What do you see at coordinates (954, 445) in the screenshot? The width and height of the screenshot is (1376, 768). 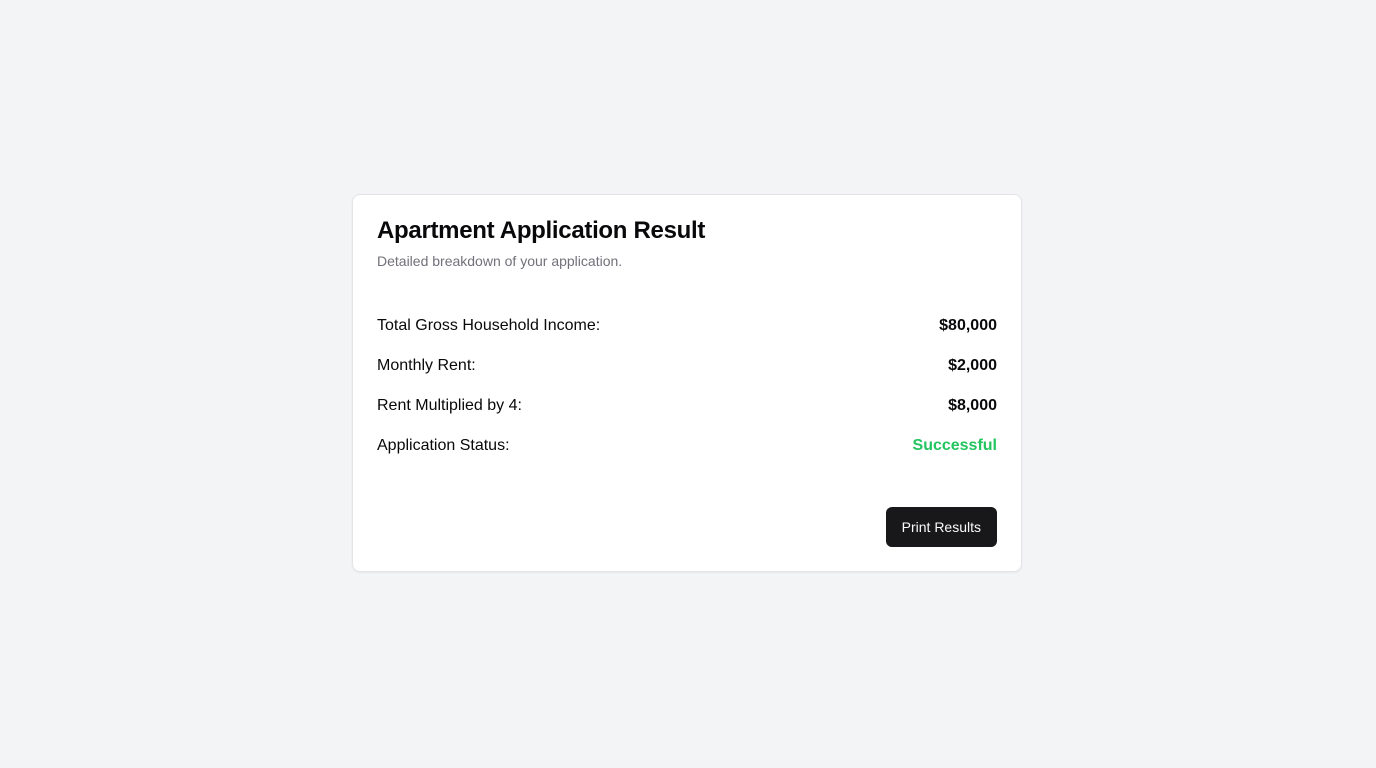 I see `status-badge: Successful` at bounding box center [954, 445].